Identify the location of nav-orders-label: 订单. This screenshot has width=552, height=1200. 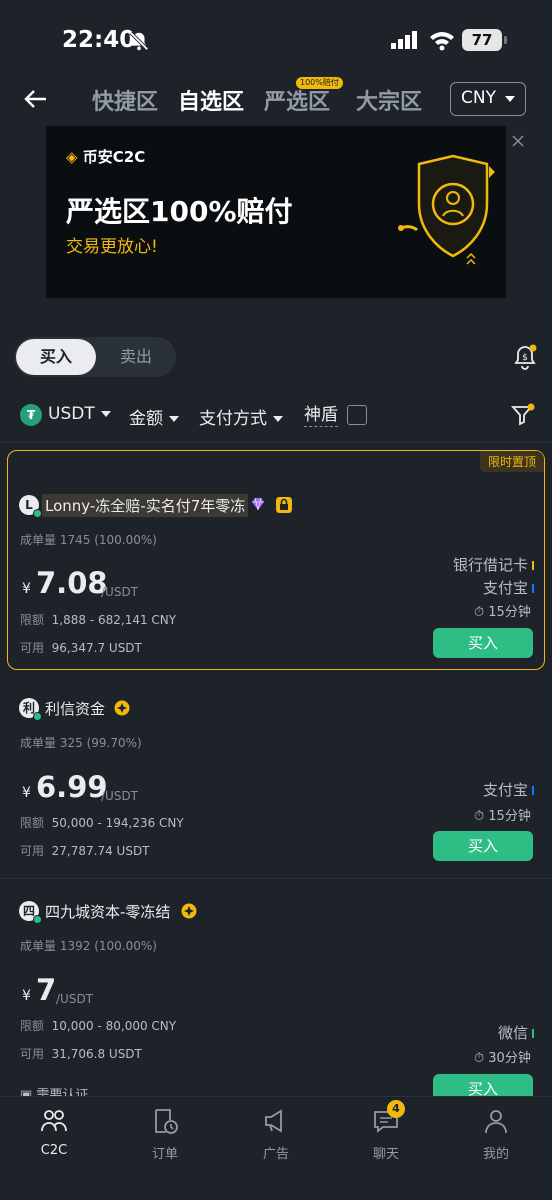
(164, 1154).